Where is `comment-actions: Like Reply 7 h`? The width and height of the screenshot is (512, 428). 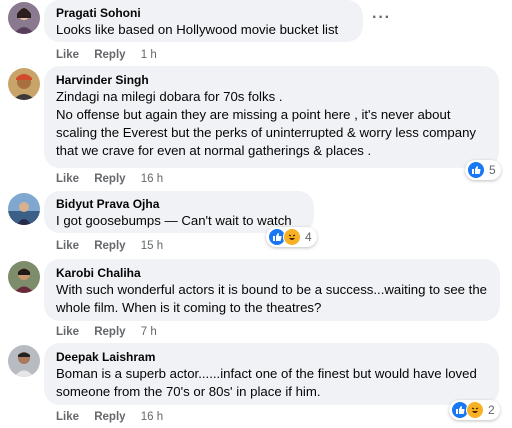
comment-actions: Like Reply 7 h is located at coordinates (106, 332).